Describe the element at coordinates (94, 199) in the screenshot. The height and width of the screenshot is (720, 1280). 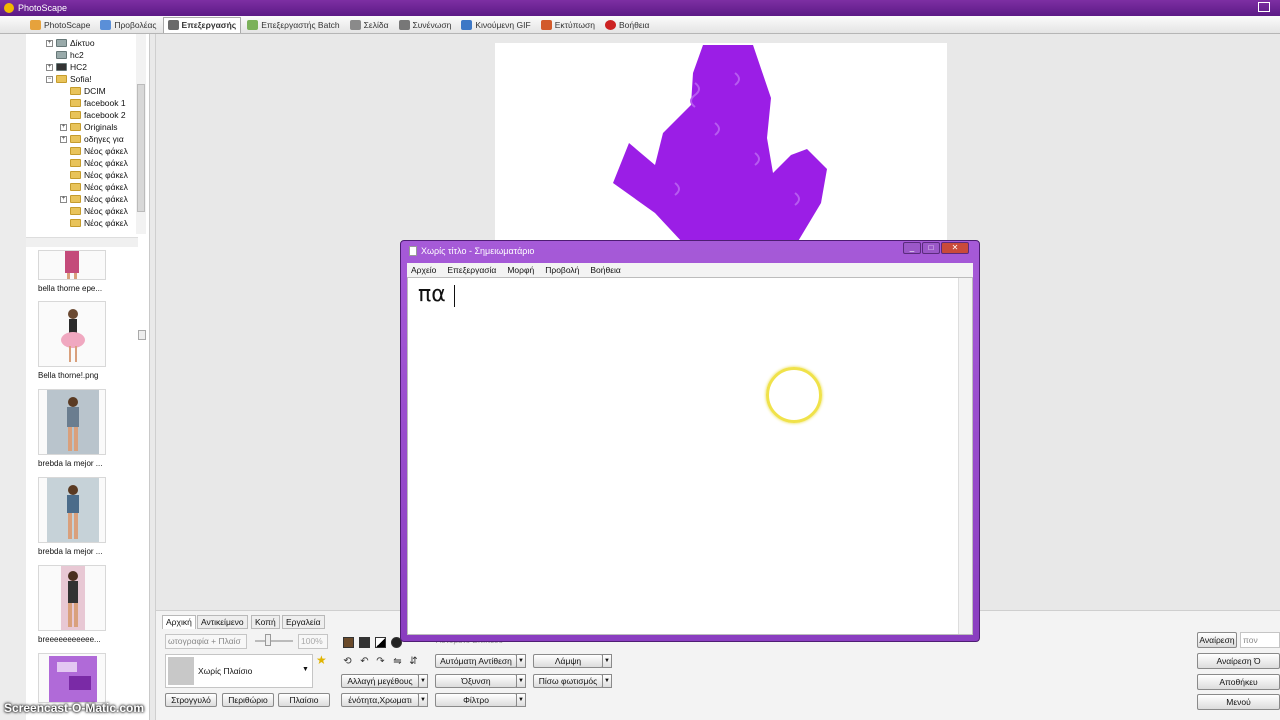
I see `tree-item: + Νέος φάκελ` at that location.